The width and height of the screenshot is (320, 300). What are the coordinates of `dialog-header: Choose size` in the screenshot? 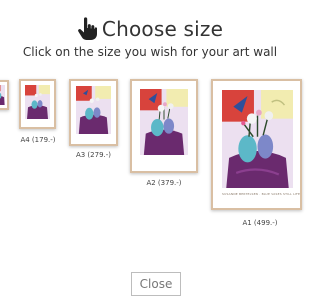 It's located at (150, 29).